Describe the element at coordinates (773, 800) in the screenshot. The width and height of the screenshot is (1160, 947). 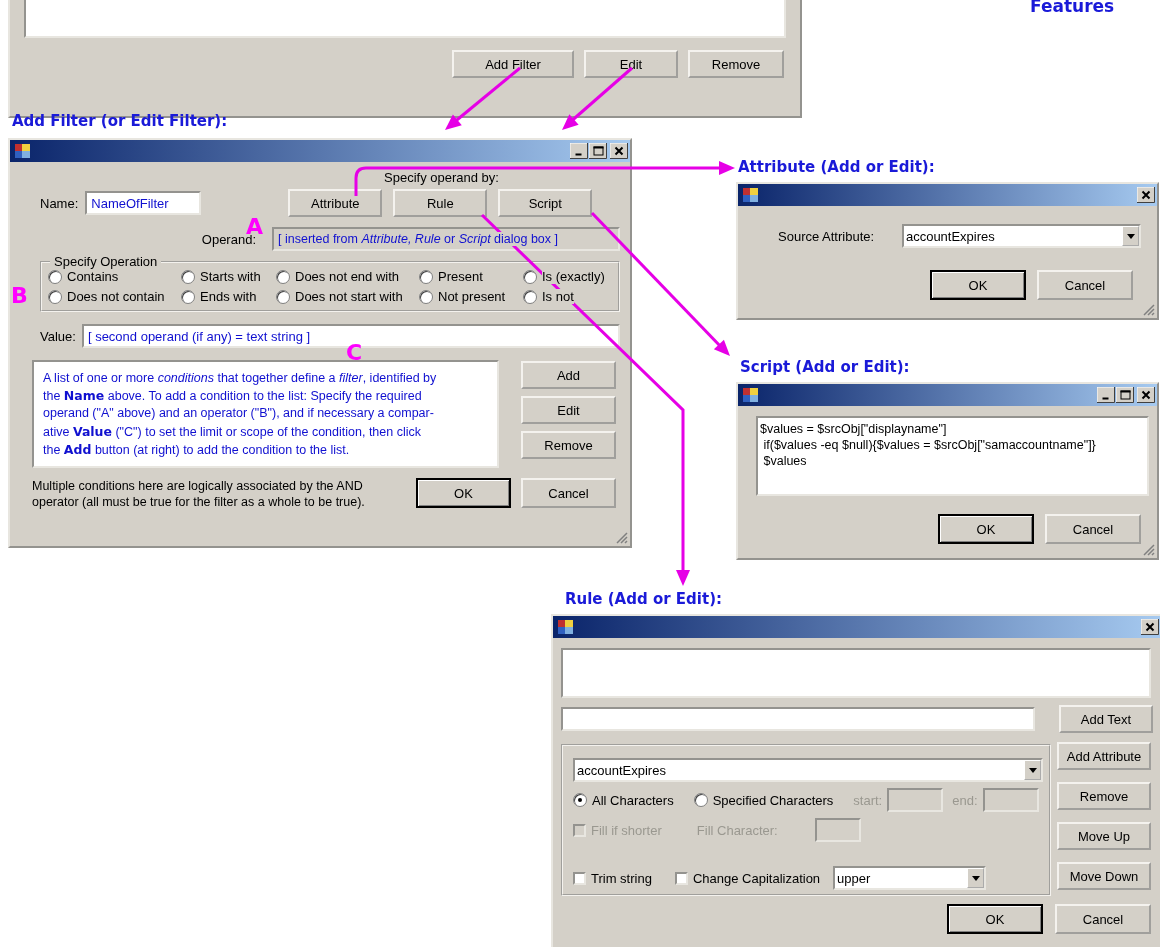
I see `radio-label: Specified Characters` at that location.